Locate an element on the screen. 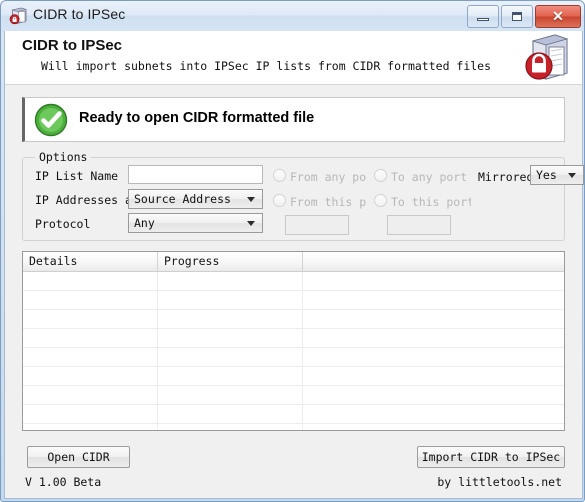 The image size is (585, 502). status-panel: Ready to open CIDR formatted file is located at coordinates (293, 119).